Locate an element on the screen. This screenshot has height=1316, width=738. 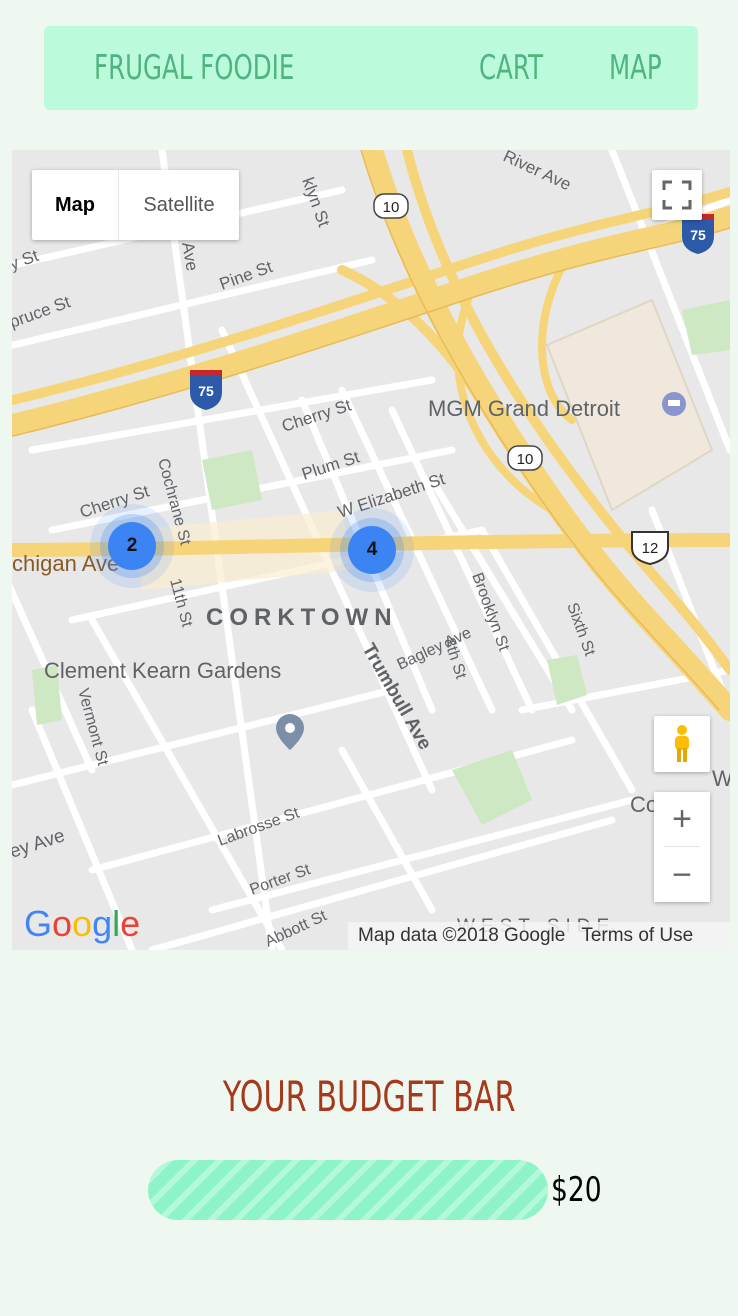
google-logo: Google is located at coordinates (82, 923).